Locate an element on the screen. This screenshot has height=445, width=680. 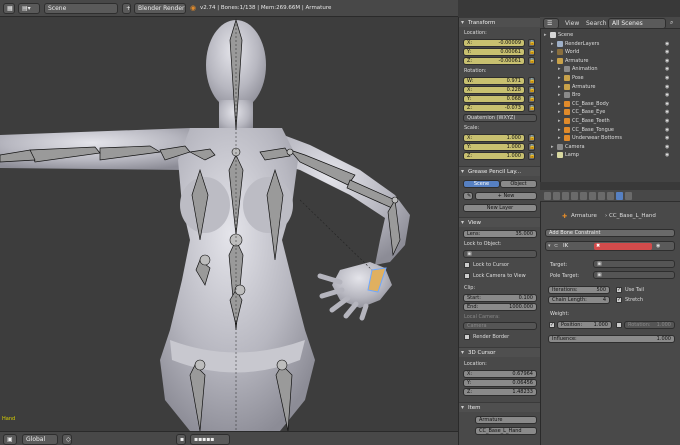
layer-icon: ▪ is located at coordinates (181, 439).